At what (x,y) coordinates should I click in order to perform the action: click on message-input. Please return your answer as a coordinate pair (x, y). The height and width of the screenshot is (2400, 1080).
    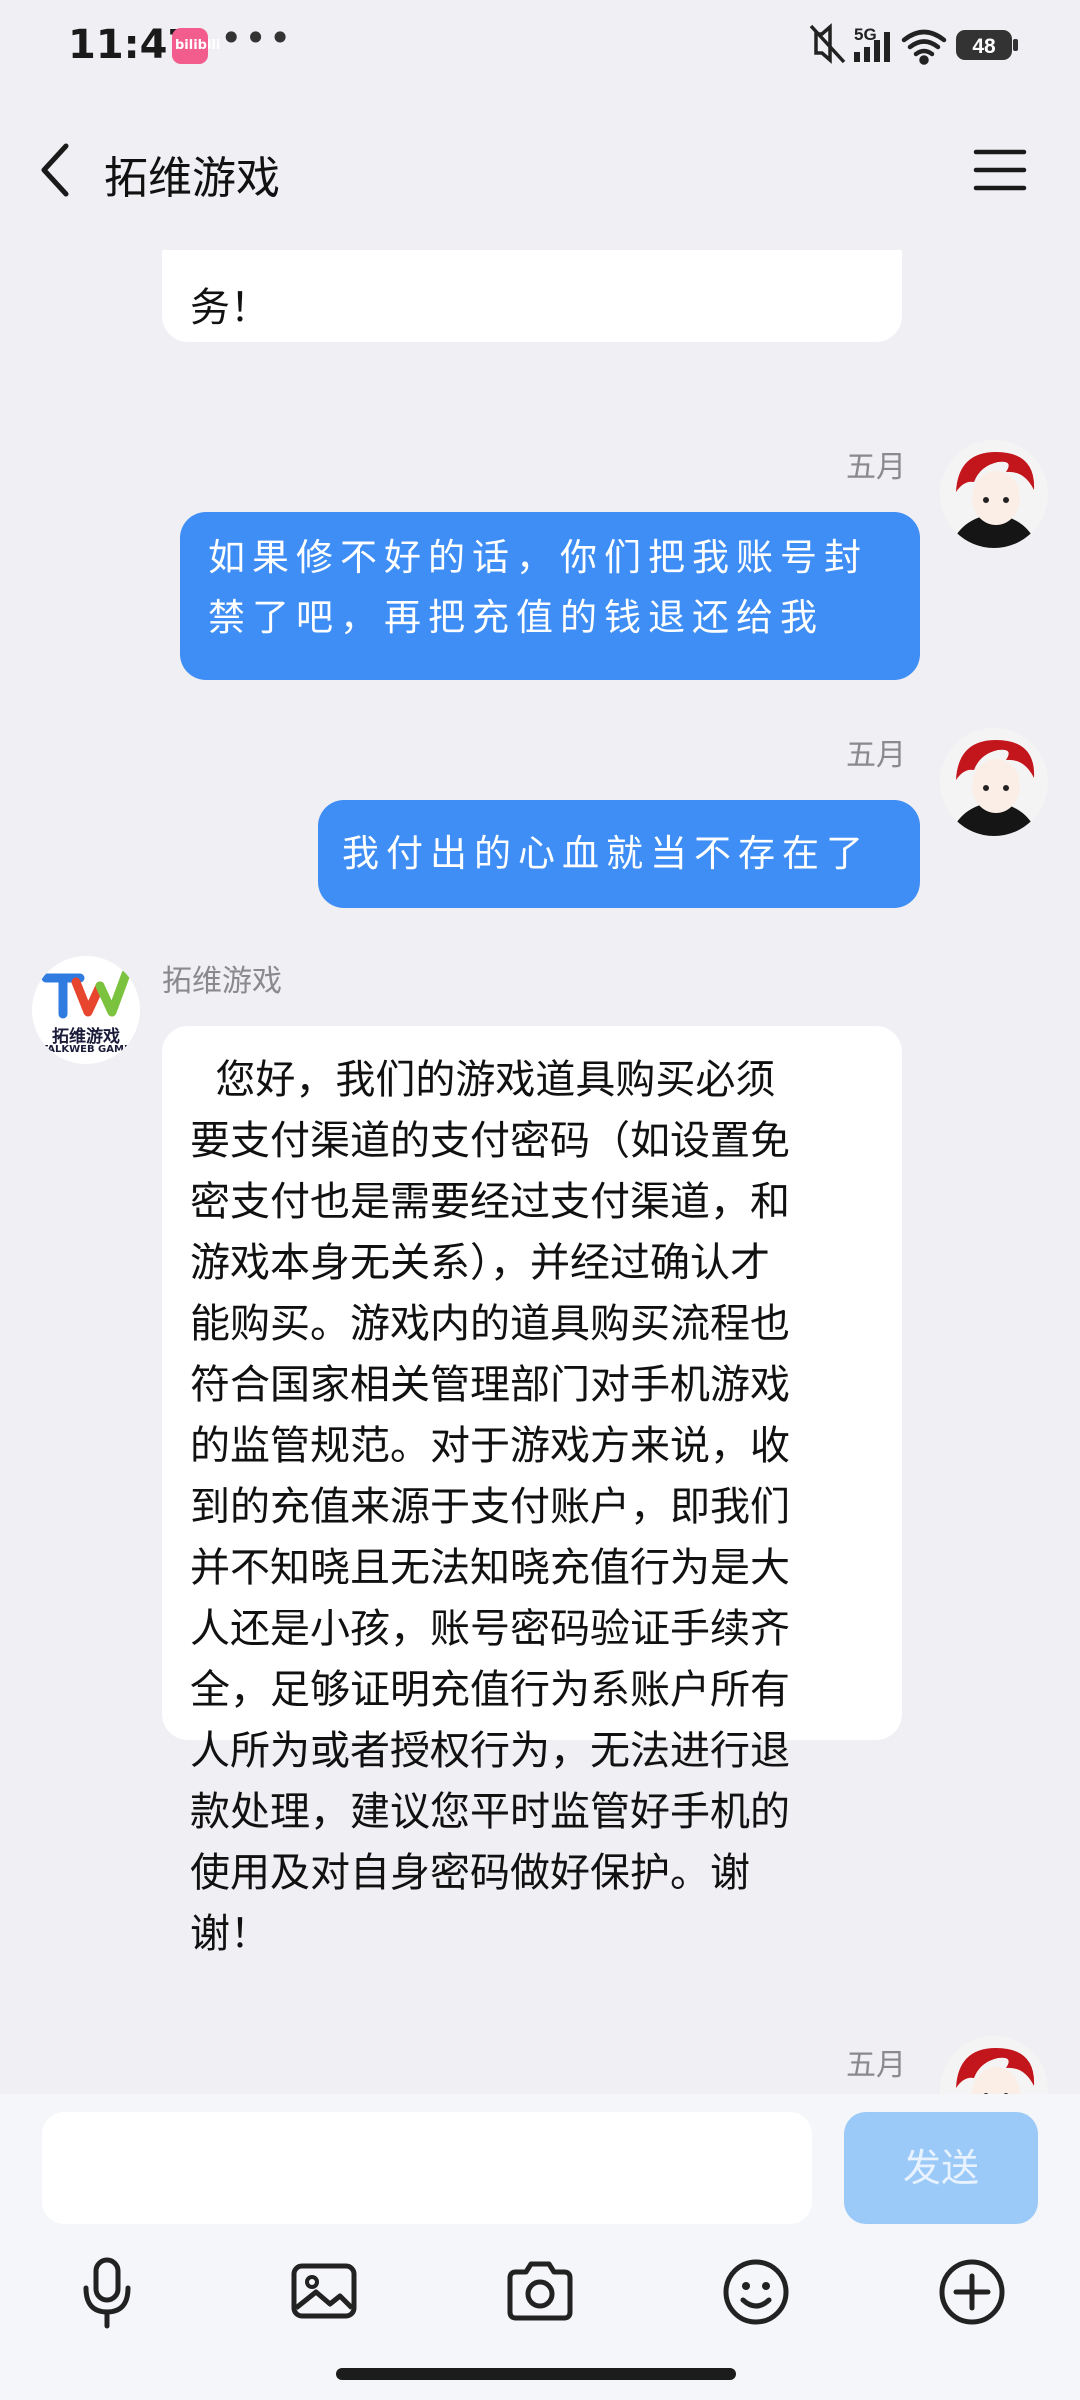
    Looking at the image, I should click on (427, 2168).